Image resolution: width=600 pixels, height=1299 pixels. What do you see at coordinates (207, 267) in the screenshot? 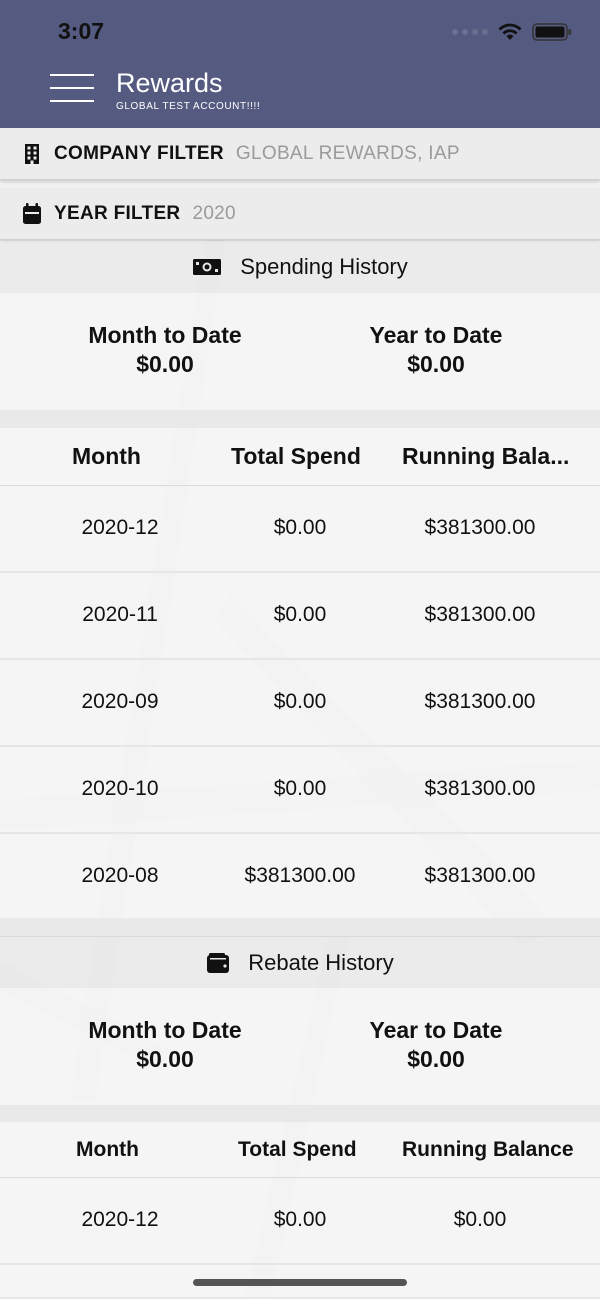
I see `money-bill-icon` at bounding box center [207, 267].